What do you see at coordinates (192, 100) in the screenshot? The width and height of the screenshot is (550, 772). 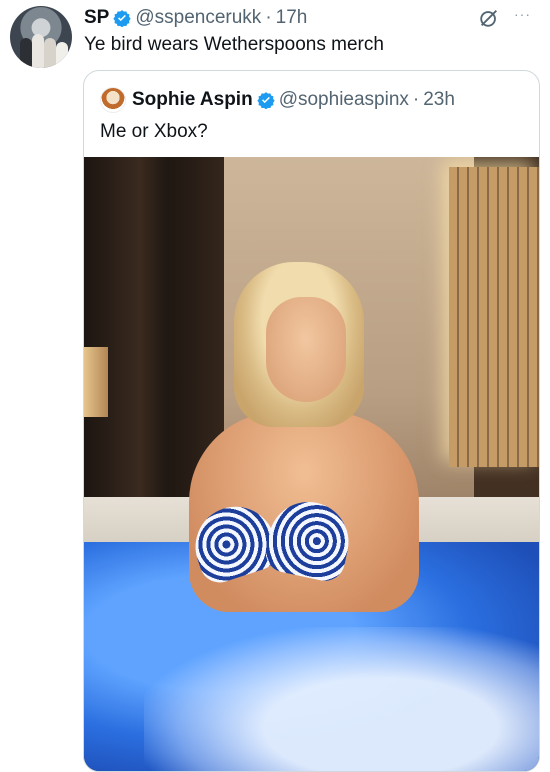 I see `quoted-author-name: Sophie Aspin` at bounding box center [192, 100].